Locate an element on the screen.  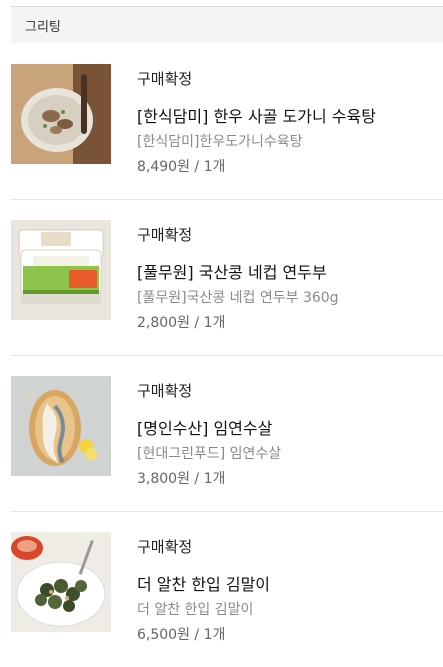
product-option: [한식담미]한우도가니수육탕 is located at coordinates (220, 142).